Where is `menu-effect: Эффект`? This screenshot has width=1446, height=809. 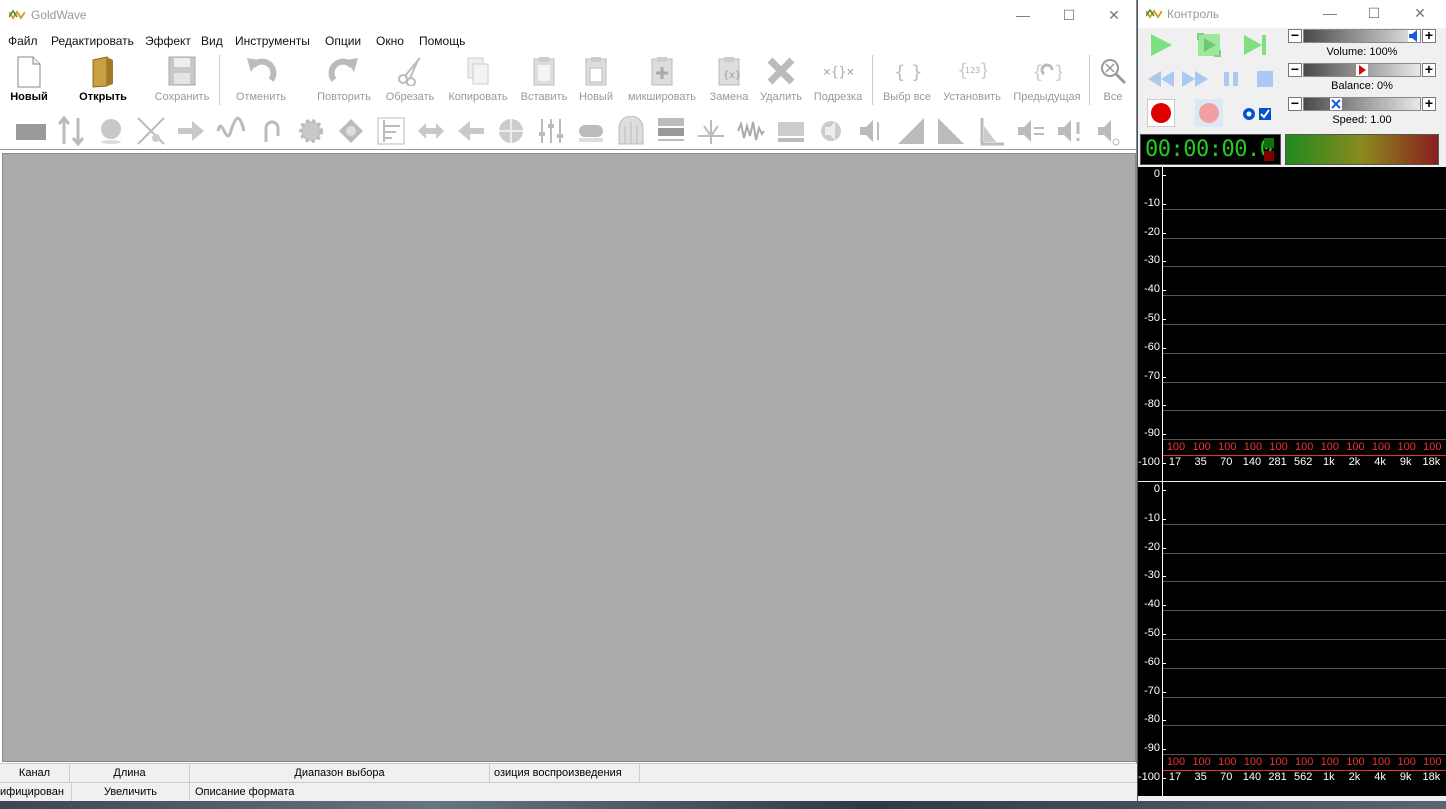 menu-effect: Эффект is located at coordinates (168, 41).